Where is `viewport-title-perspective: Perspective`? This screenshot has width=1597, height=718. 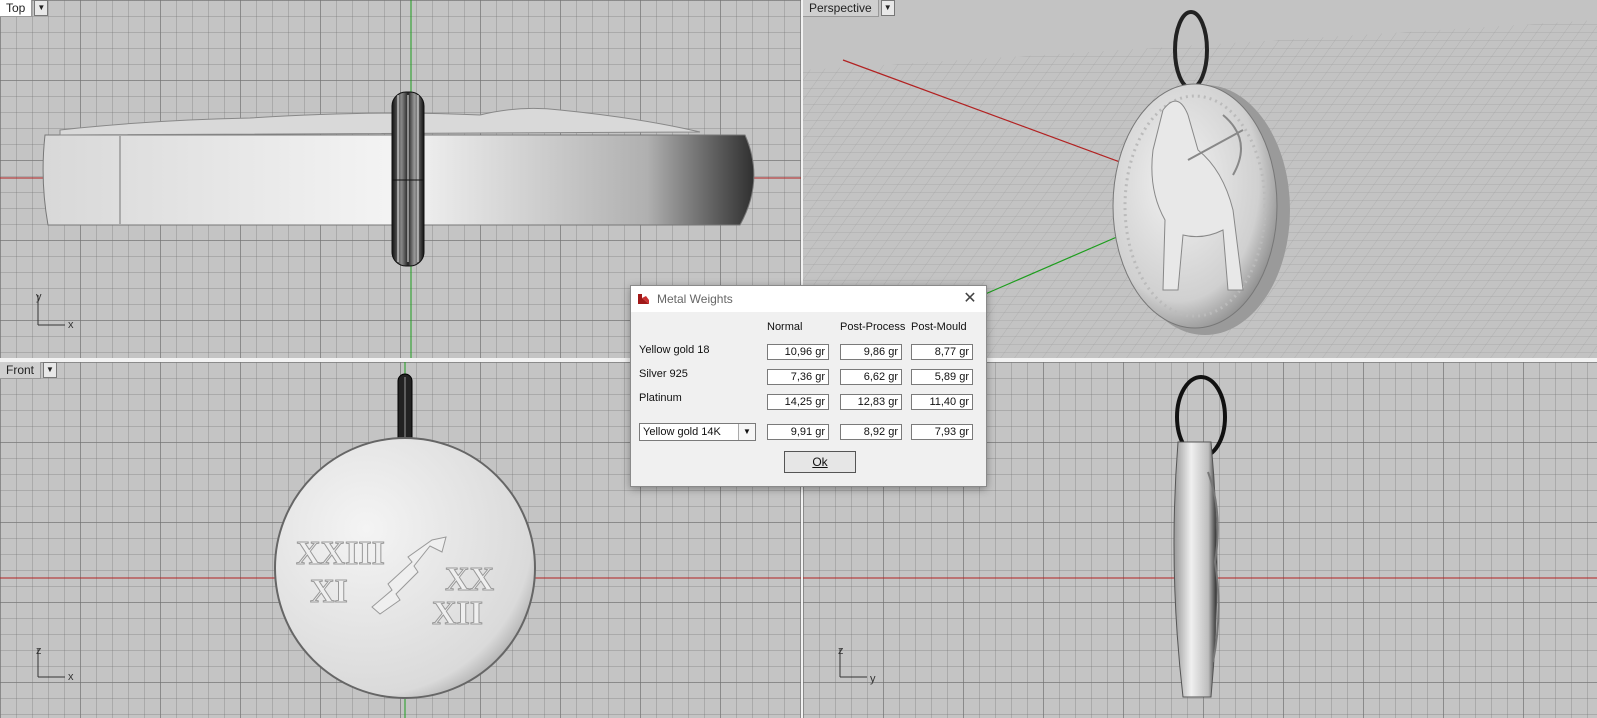 viewport-title-perspective: Perspective is located at coordinates (841, 8).